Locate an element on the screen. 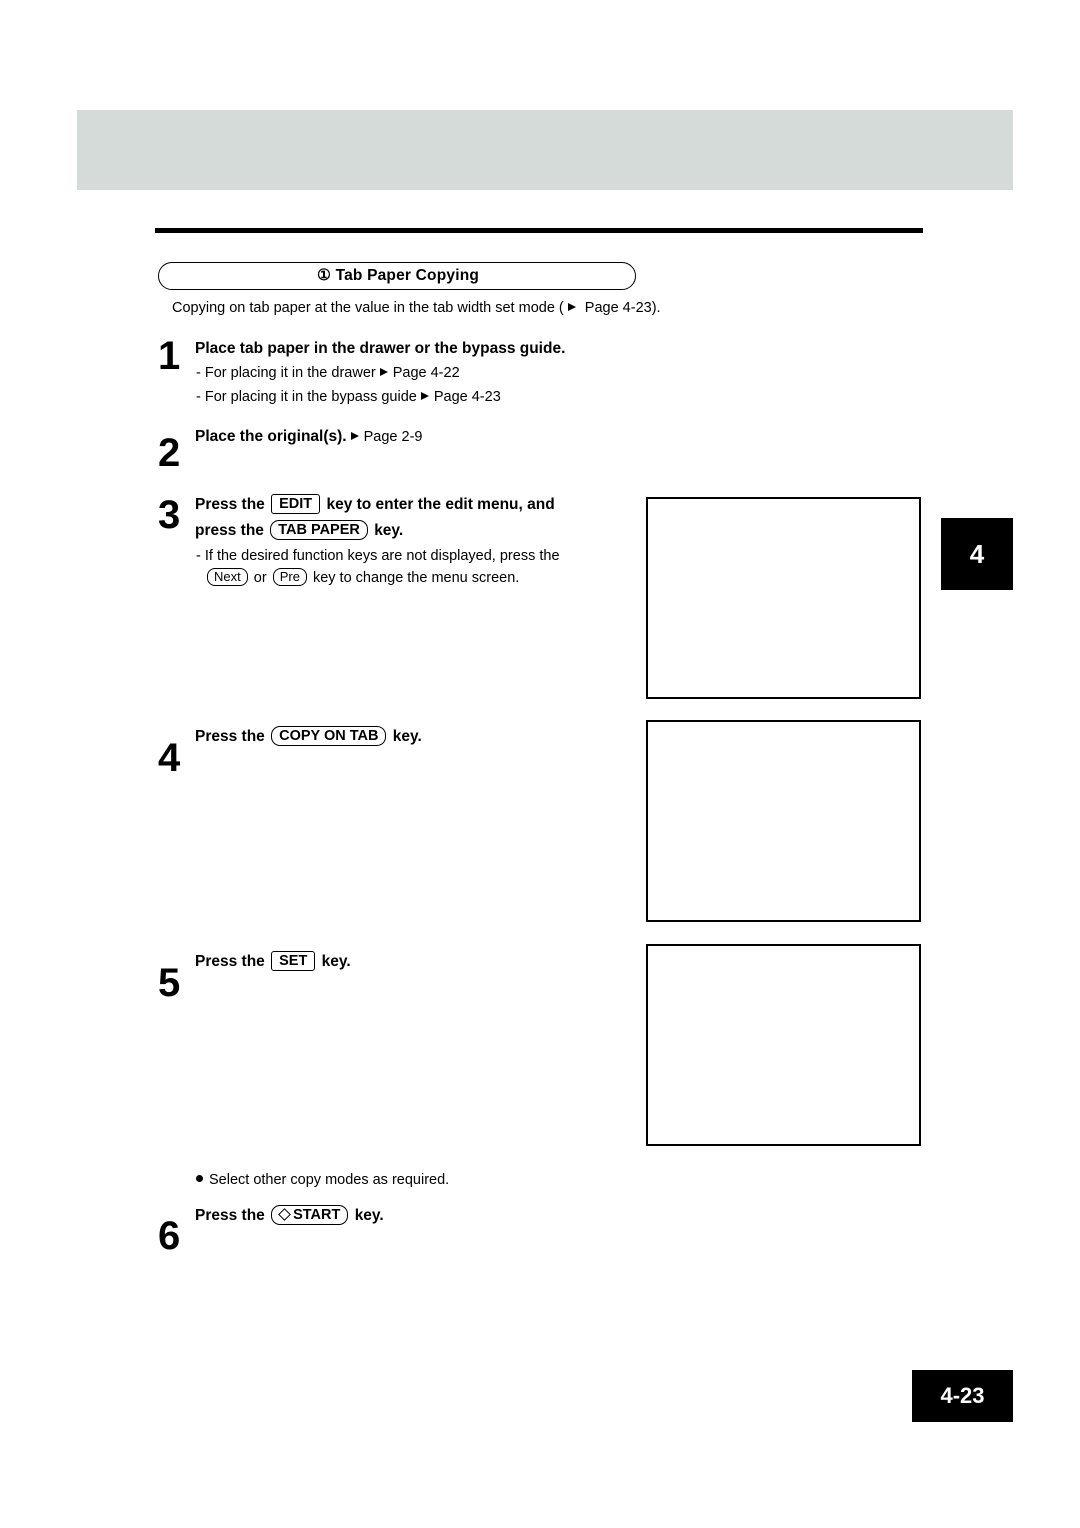  key-pre: Pre is located at coordinates (289, 577).